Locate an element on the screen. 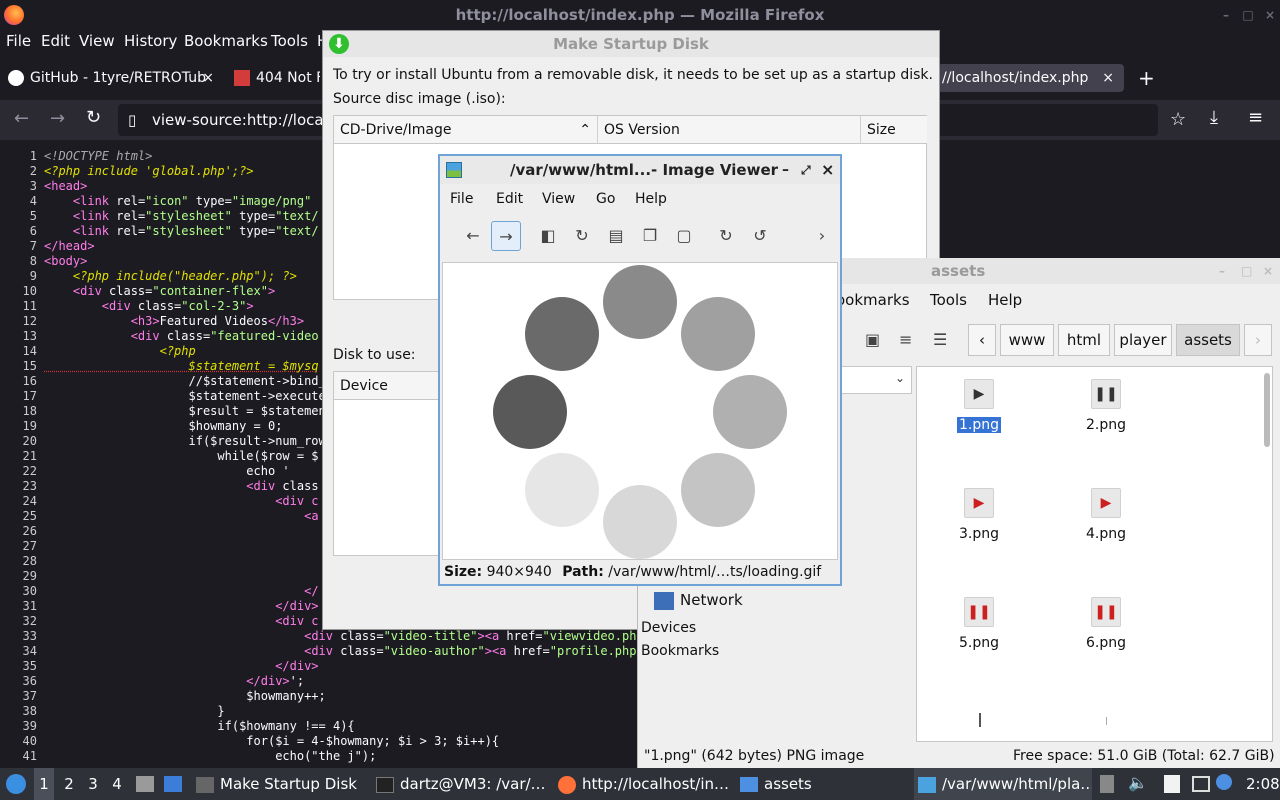 The height and width of the screenshot is (800, 1280). maximize-icon: ⤢ is located at coordinates (806, 170).